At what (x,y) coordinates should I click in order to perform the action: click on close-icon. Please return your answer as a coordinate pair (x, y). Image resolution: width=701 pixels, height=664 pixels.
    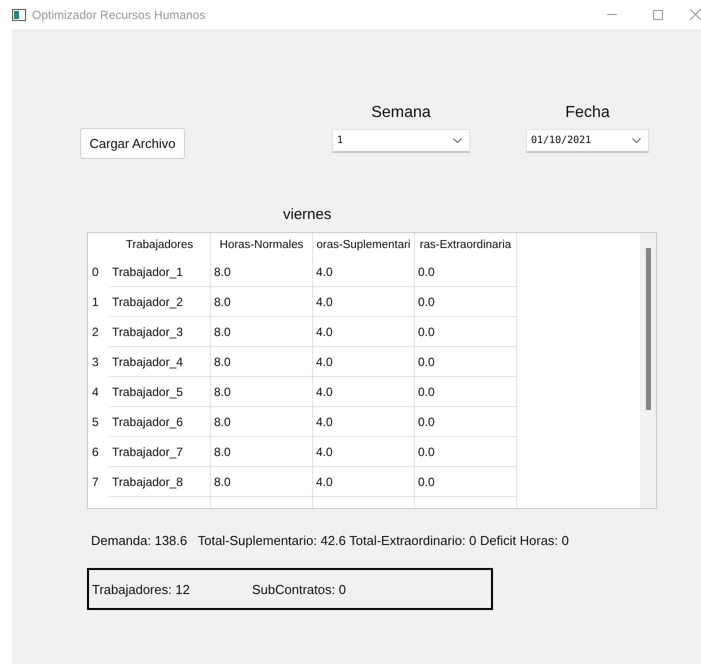
    Looking at the image, I should click on (695, 14).